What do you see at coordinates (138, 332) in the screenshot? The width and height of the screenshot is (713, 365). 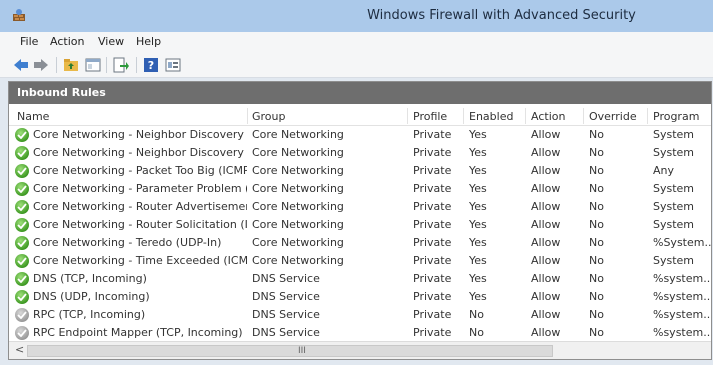 I see `cell-name: RPC Endpoint Mapper (TCP, Incoming)` at bounding box center [138, 332].